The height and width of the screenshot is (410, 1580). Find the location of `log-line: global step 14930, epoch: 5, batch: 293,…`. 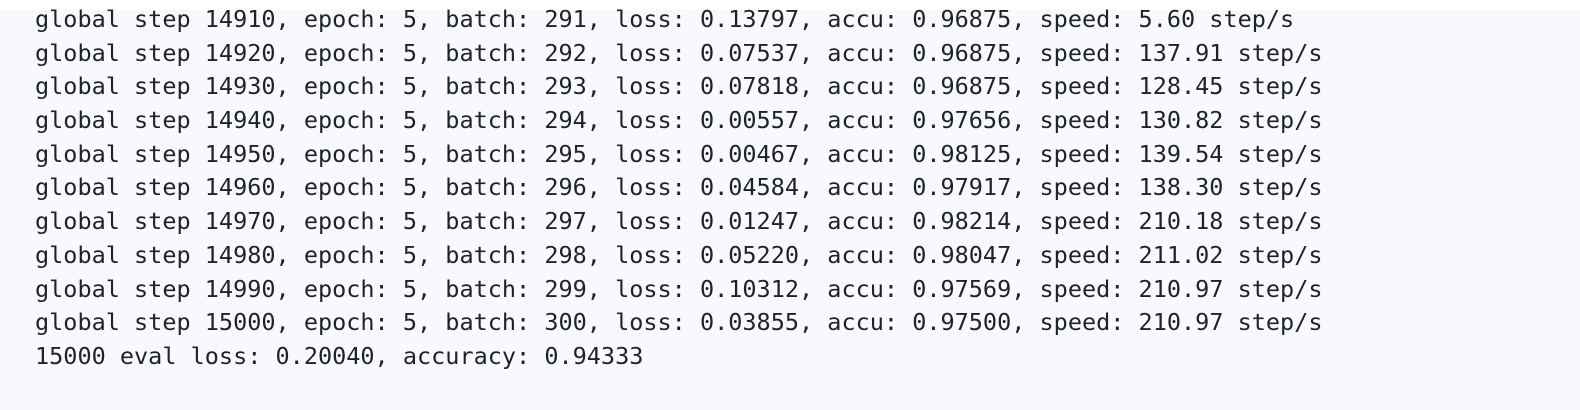

log-line: global step 14930, epoch: 5, batch: 293,… is located at coordinates (679, 86).